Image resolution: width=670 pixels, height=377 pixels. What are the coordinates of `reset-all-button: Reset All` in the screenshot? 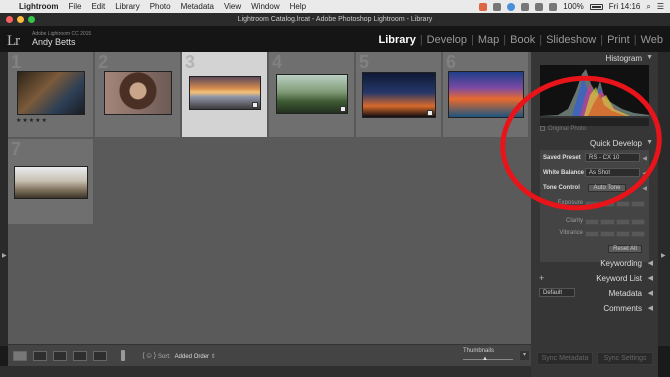 It's located at (625, 249).